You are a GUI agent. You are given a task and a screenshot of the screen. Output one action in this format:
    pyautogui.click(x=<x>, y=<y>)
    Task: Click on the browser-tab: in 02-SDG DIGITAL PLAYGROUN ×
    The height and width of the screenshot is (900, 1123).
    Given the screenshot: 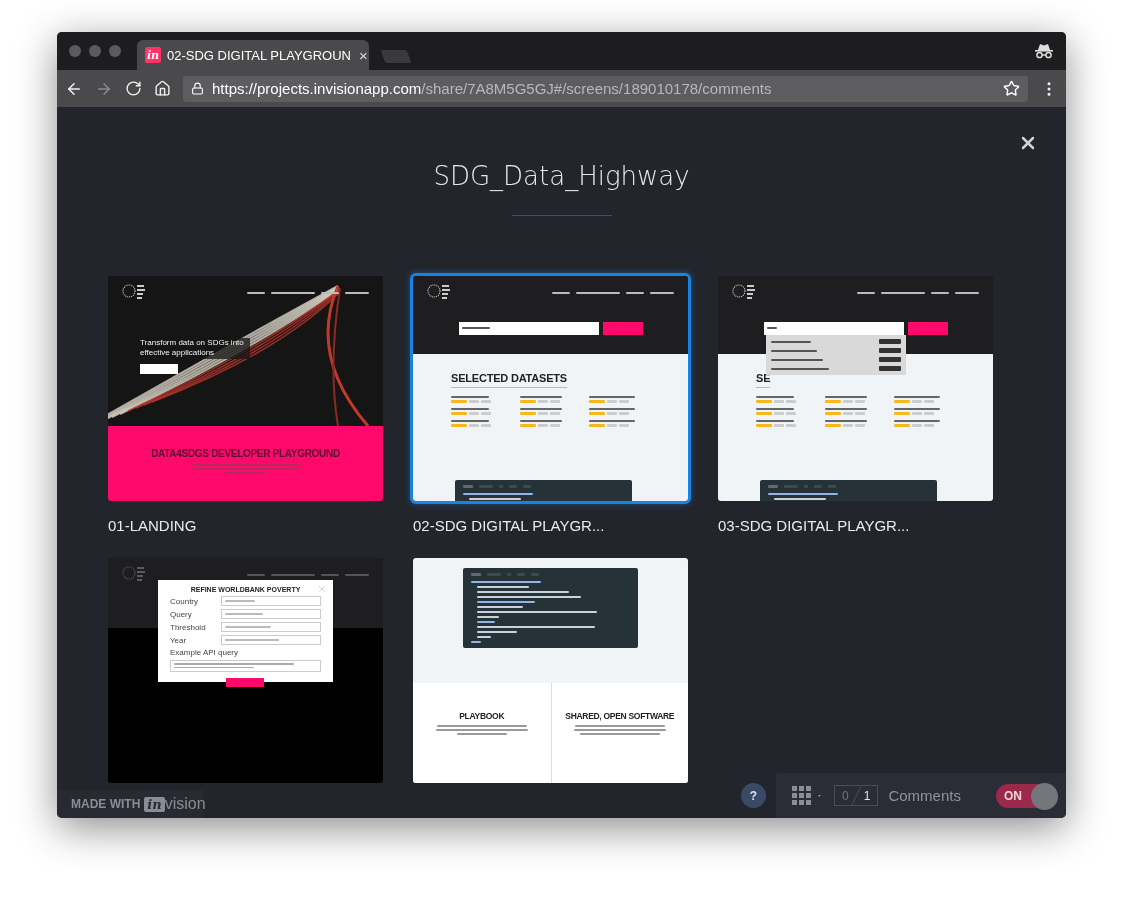 What is the action you would take?
    pyautogui.click(x=253, y=55)
    